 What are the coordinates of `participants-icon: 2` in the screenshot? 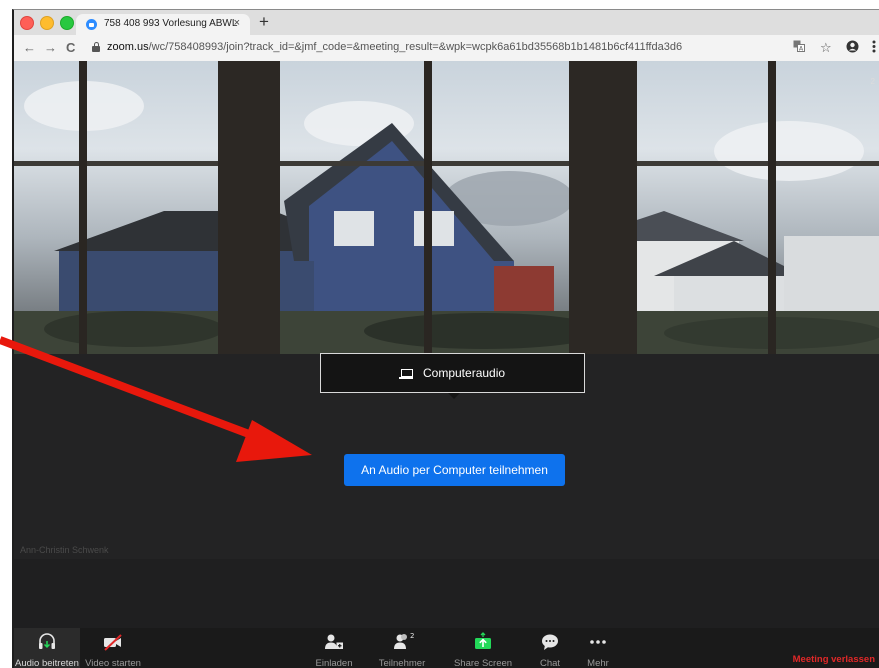 It's located at (402, 644).